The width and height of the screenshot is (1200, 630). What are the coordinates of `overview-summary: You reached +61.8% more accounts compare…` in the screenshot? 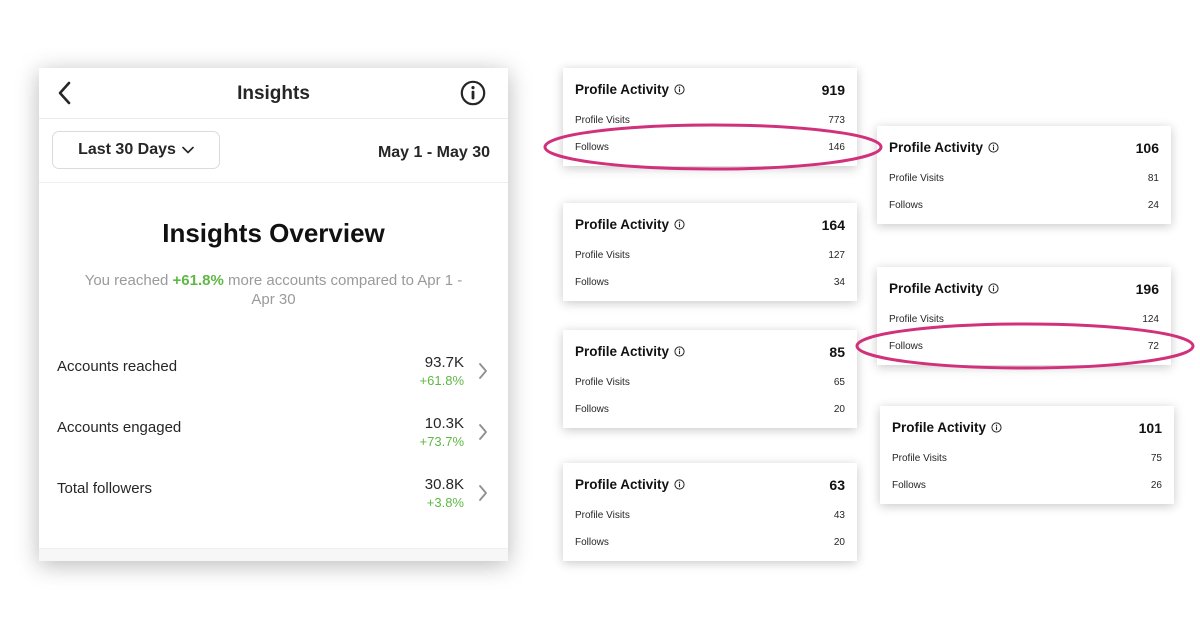 It's located at (273, 290).